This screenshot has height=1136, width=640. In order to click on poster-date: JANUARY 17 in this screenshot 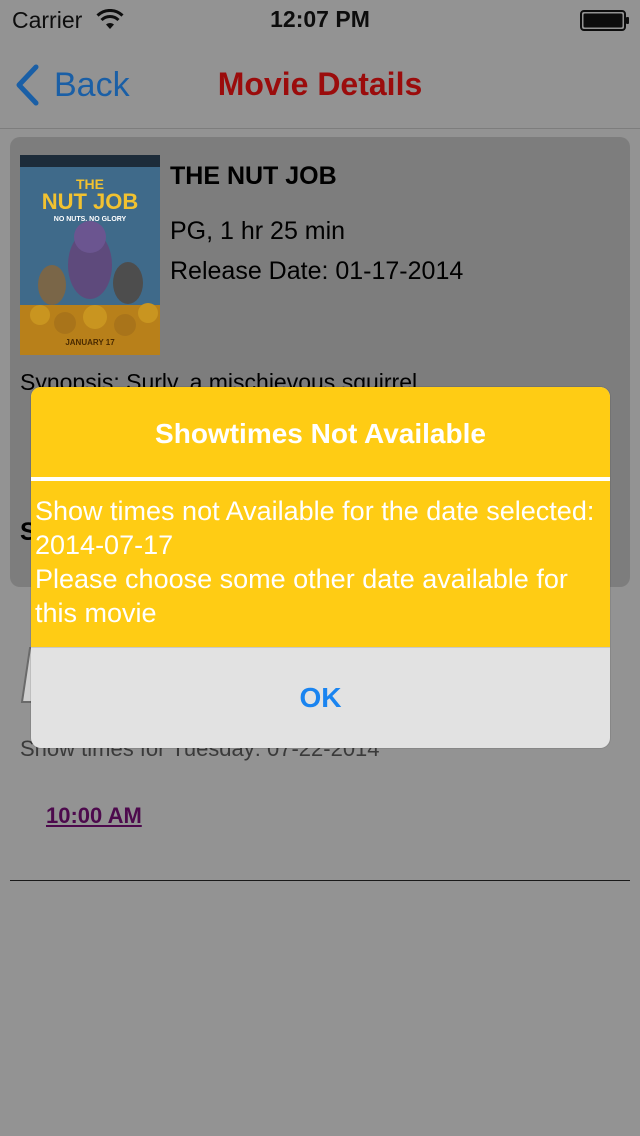, I will do `click(90, 342)`.